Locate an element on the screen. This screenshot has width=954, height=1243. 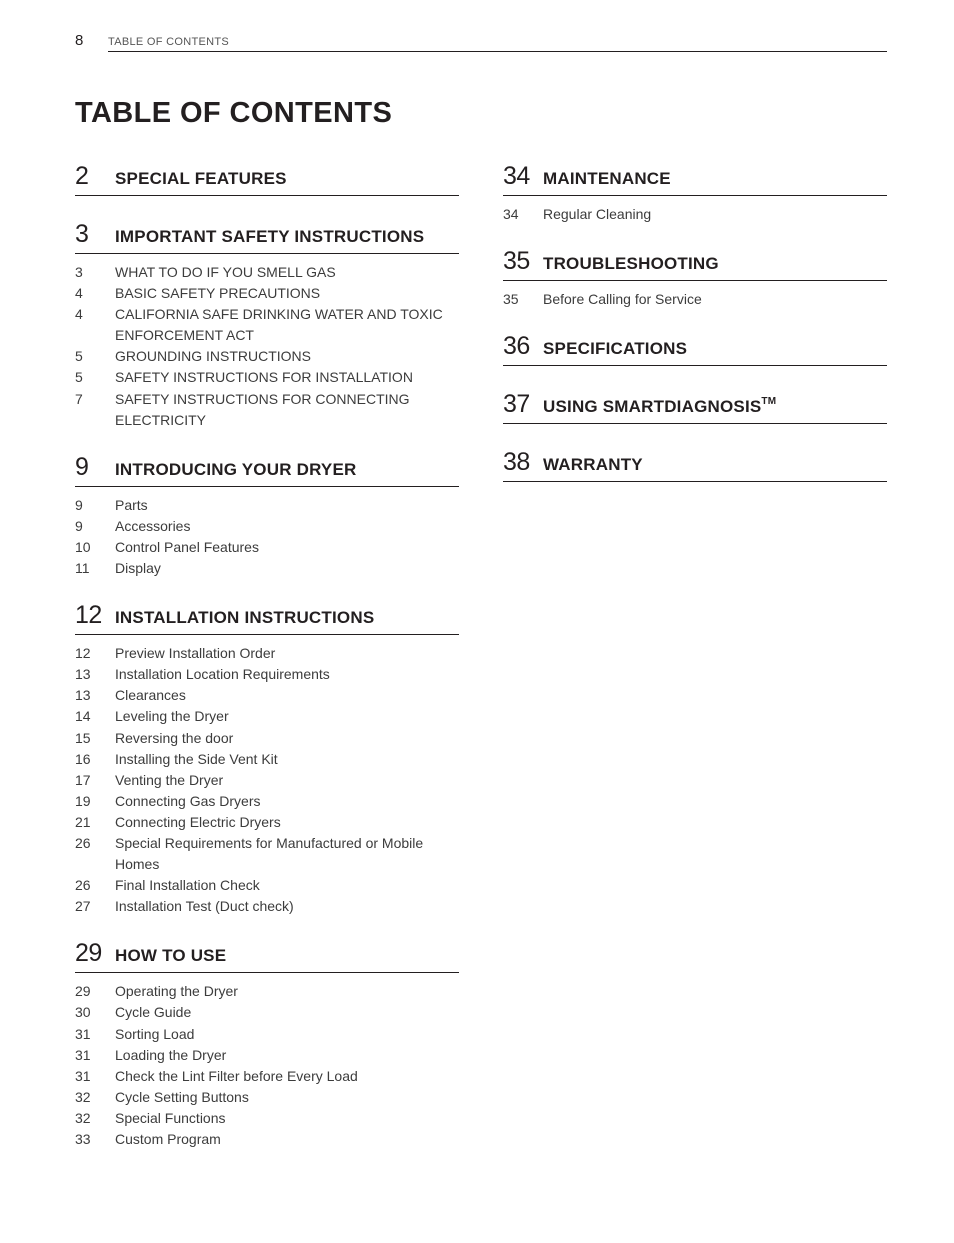
section-heading: 12 INSTALLATION INSTRUCTIONS is located at coordinates (267, 617).